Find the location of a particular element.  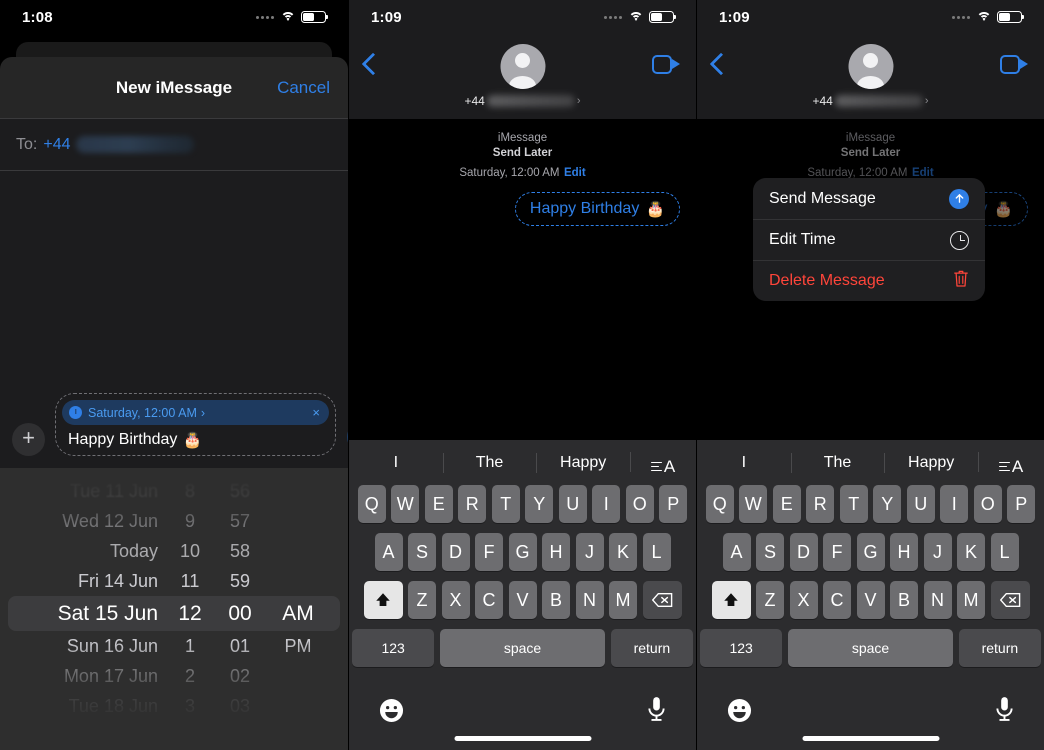

edit-link: Edit is located at coordinates (575, 173).